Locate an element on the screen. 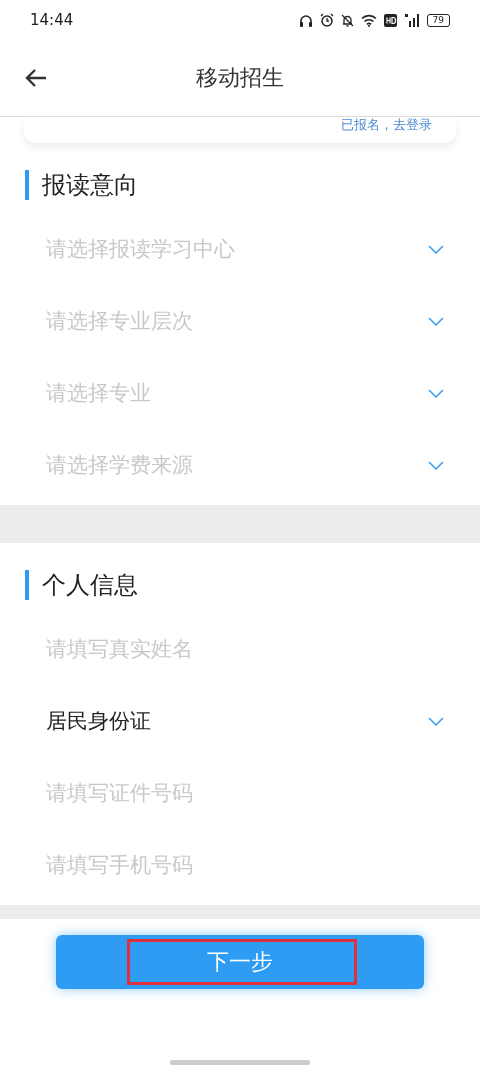 The image size is (480, 1067). status-time: 14:44 is located at coordinates (52, 20).